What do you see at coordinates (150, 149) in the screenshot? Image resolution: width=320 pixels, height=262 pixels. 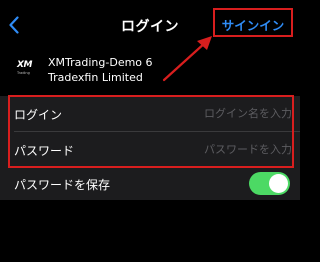 I see `password-row: パスワード` at bounding box center [150, 149].